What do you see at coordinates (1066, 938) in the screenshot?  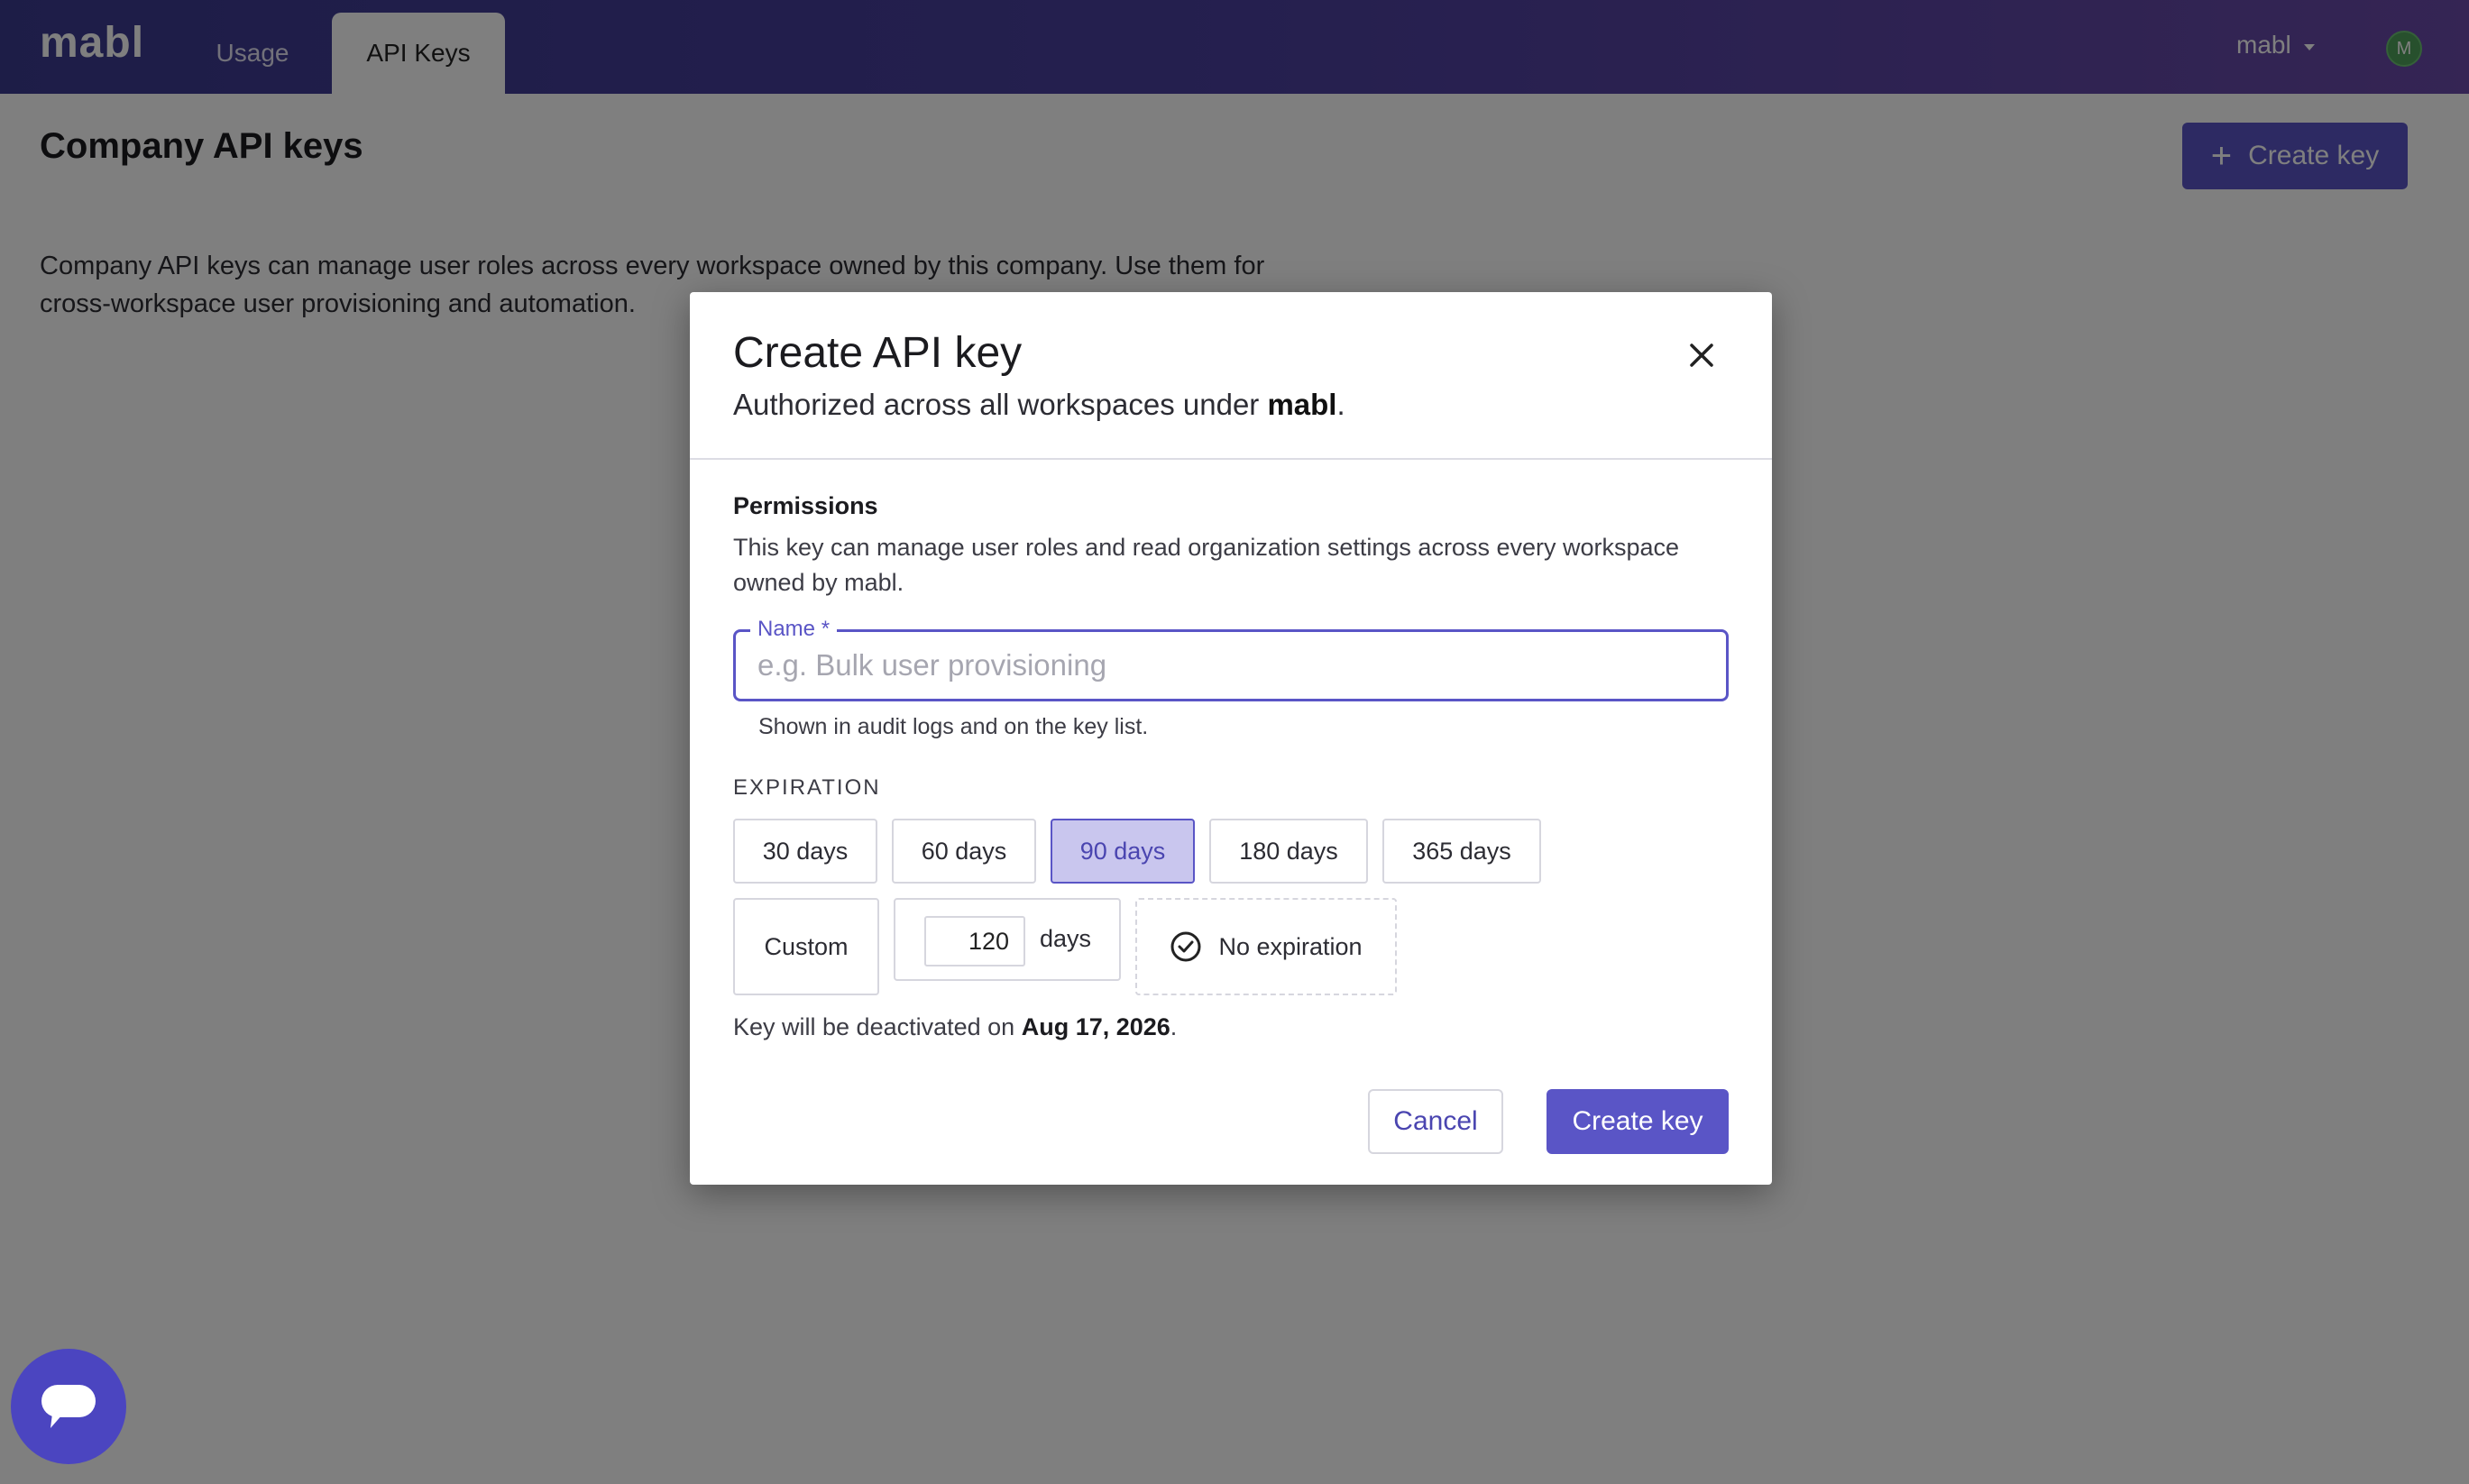 I see `custom-days-unit: days` at bounding box center [1066, 938].